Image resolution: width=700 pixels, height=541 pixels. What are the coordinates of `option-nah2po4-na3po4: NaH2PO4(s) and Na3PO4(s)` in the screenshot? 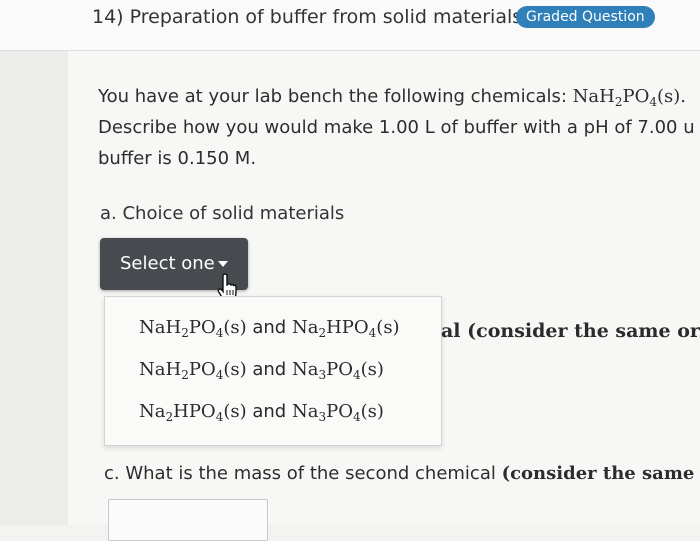 It's located at (261, 370).